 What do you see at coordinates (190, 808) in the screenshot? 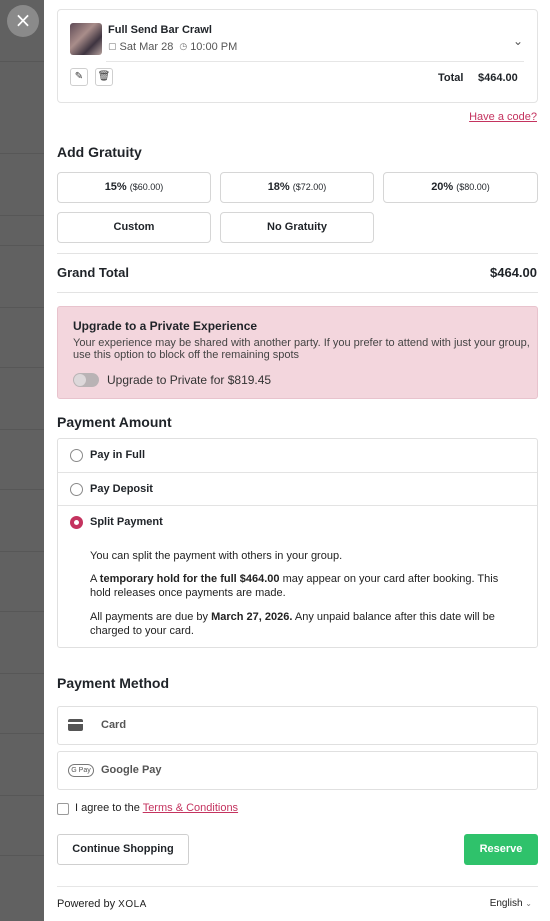
I see `terms-link: Terms & Conditions` at bounding box center [190, 808].